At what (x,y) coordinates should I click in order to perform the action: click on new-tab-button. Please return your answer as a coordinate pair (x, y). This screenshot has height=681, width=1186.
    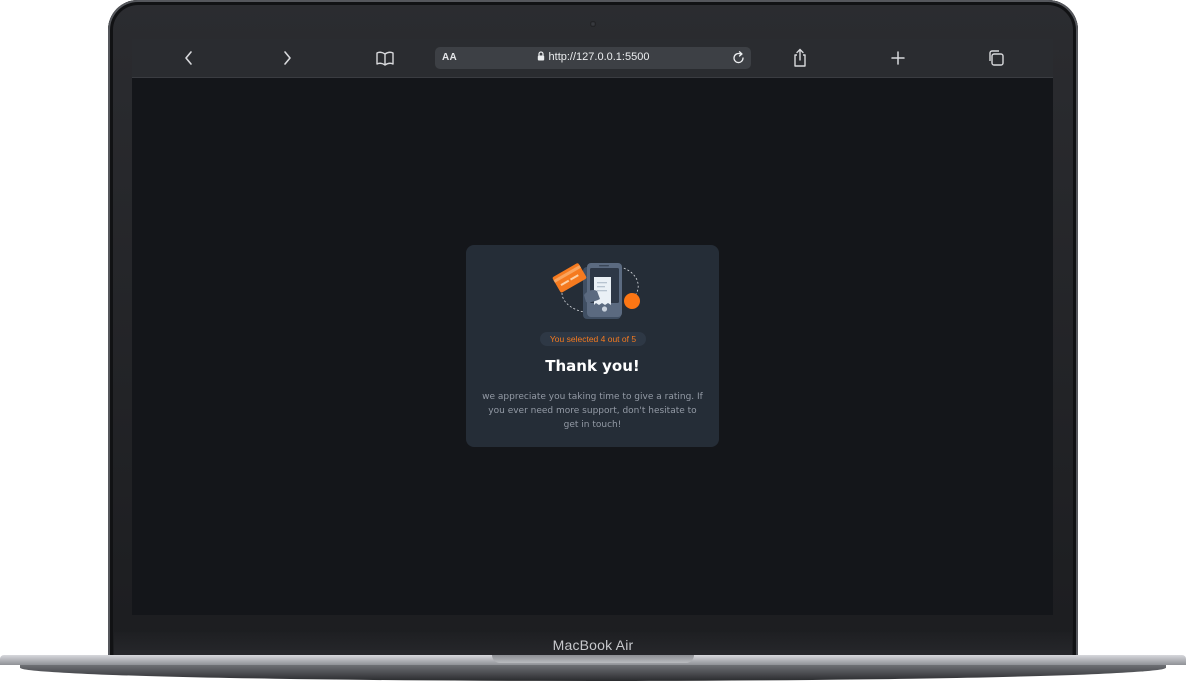
    Looking at the image, I should click on (898, 58).